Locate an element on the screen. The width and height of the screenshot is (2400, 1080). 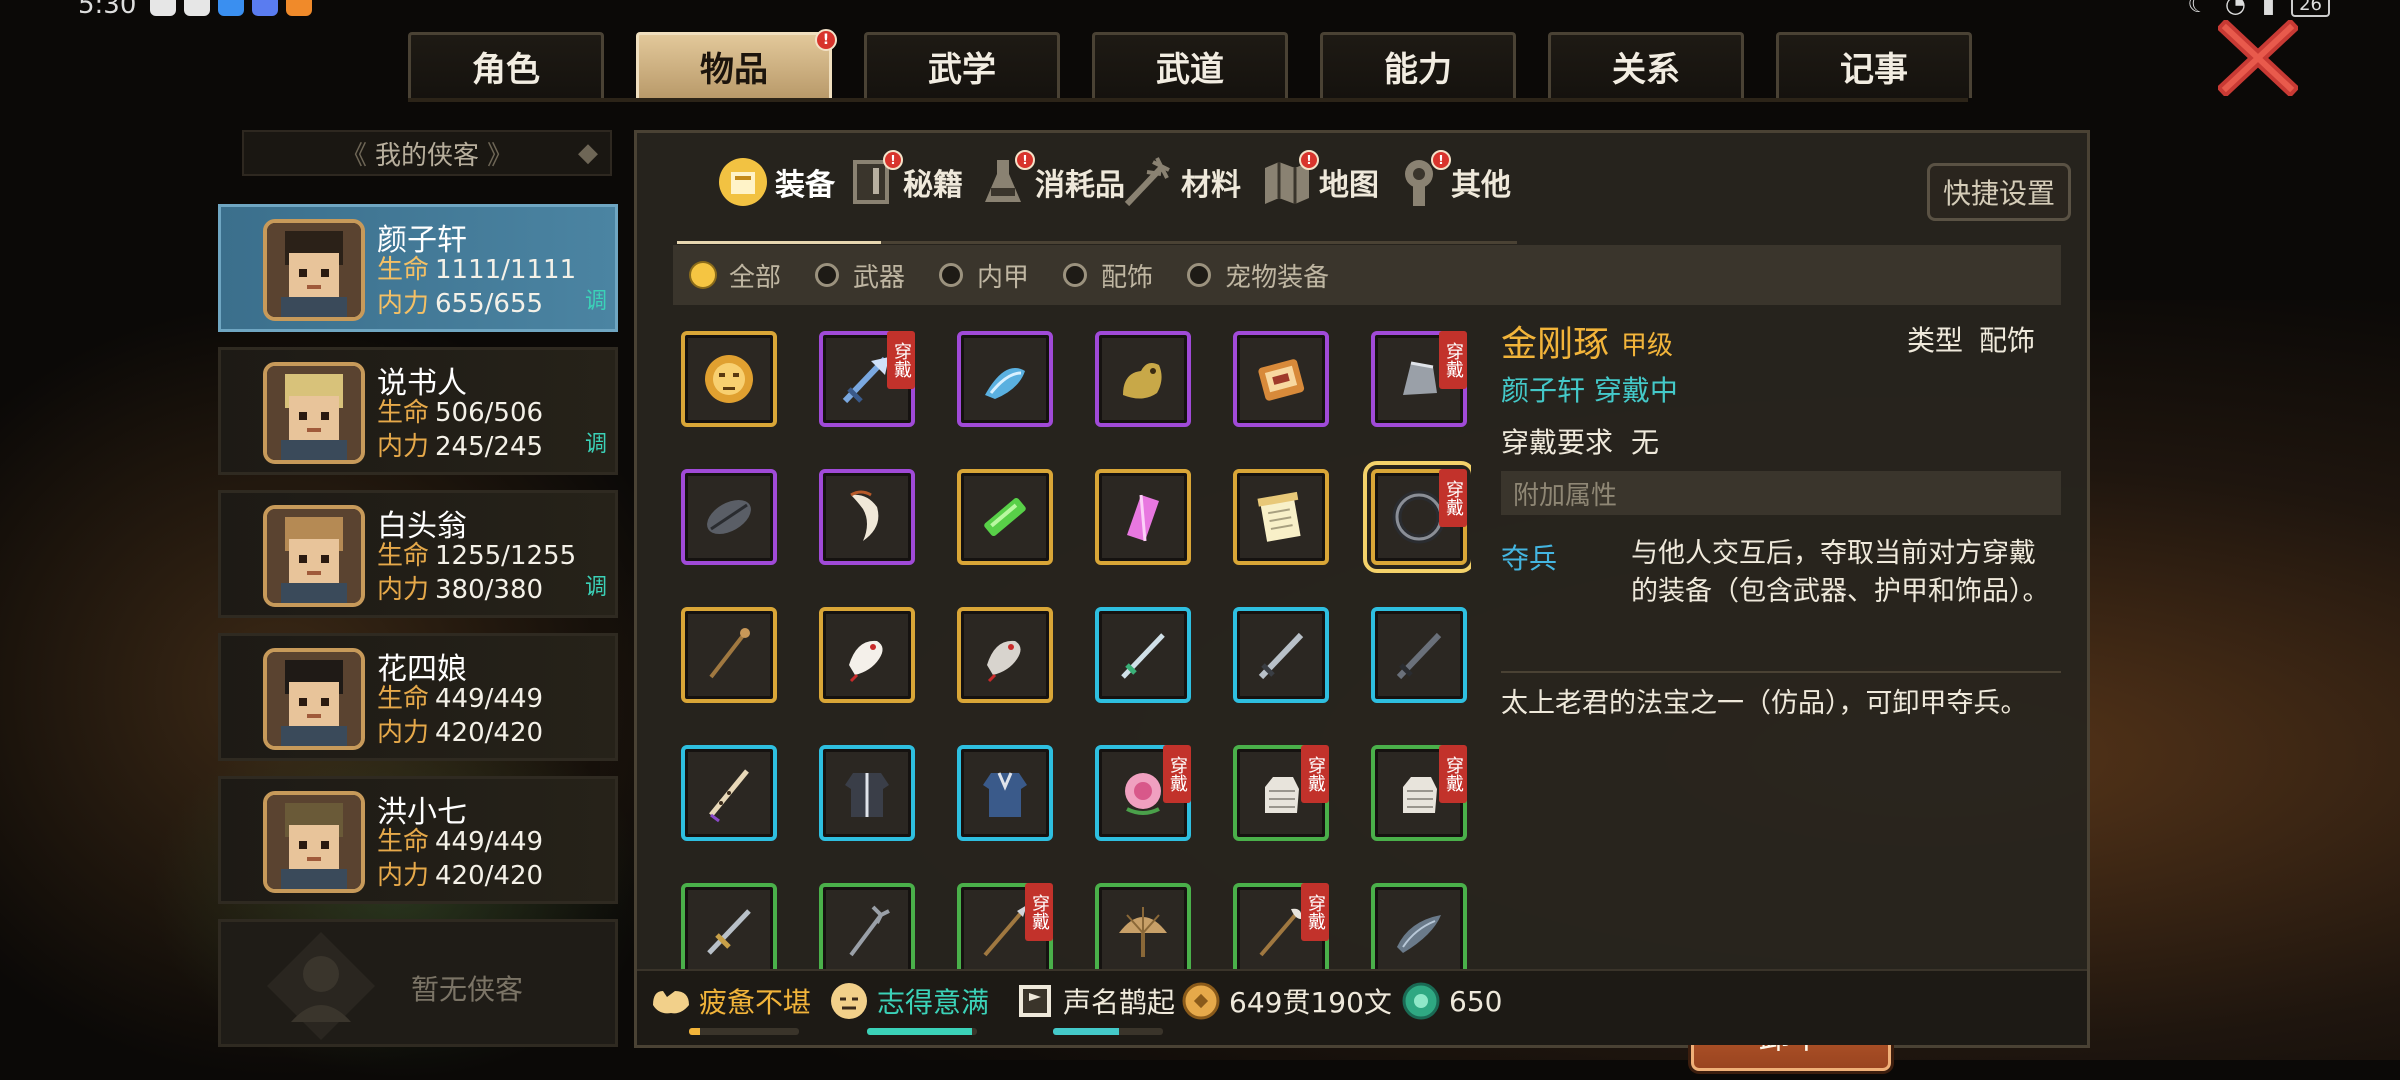
hero-card: 说书人 生命 506/506 内力 245/245 调 is located at coordinates (418, 411).